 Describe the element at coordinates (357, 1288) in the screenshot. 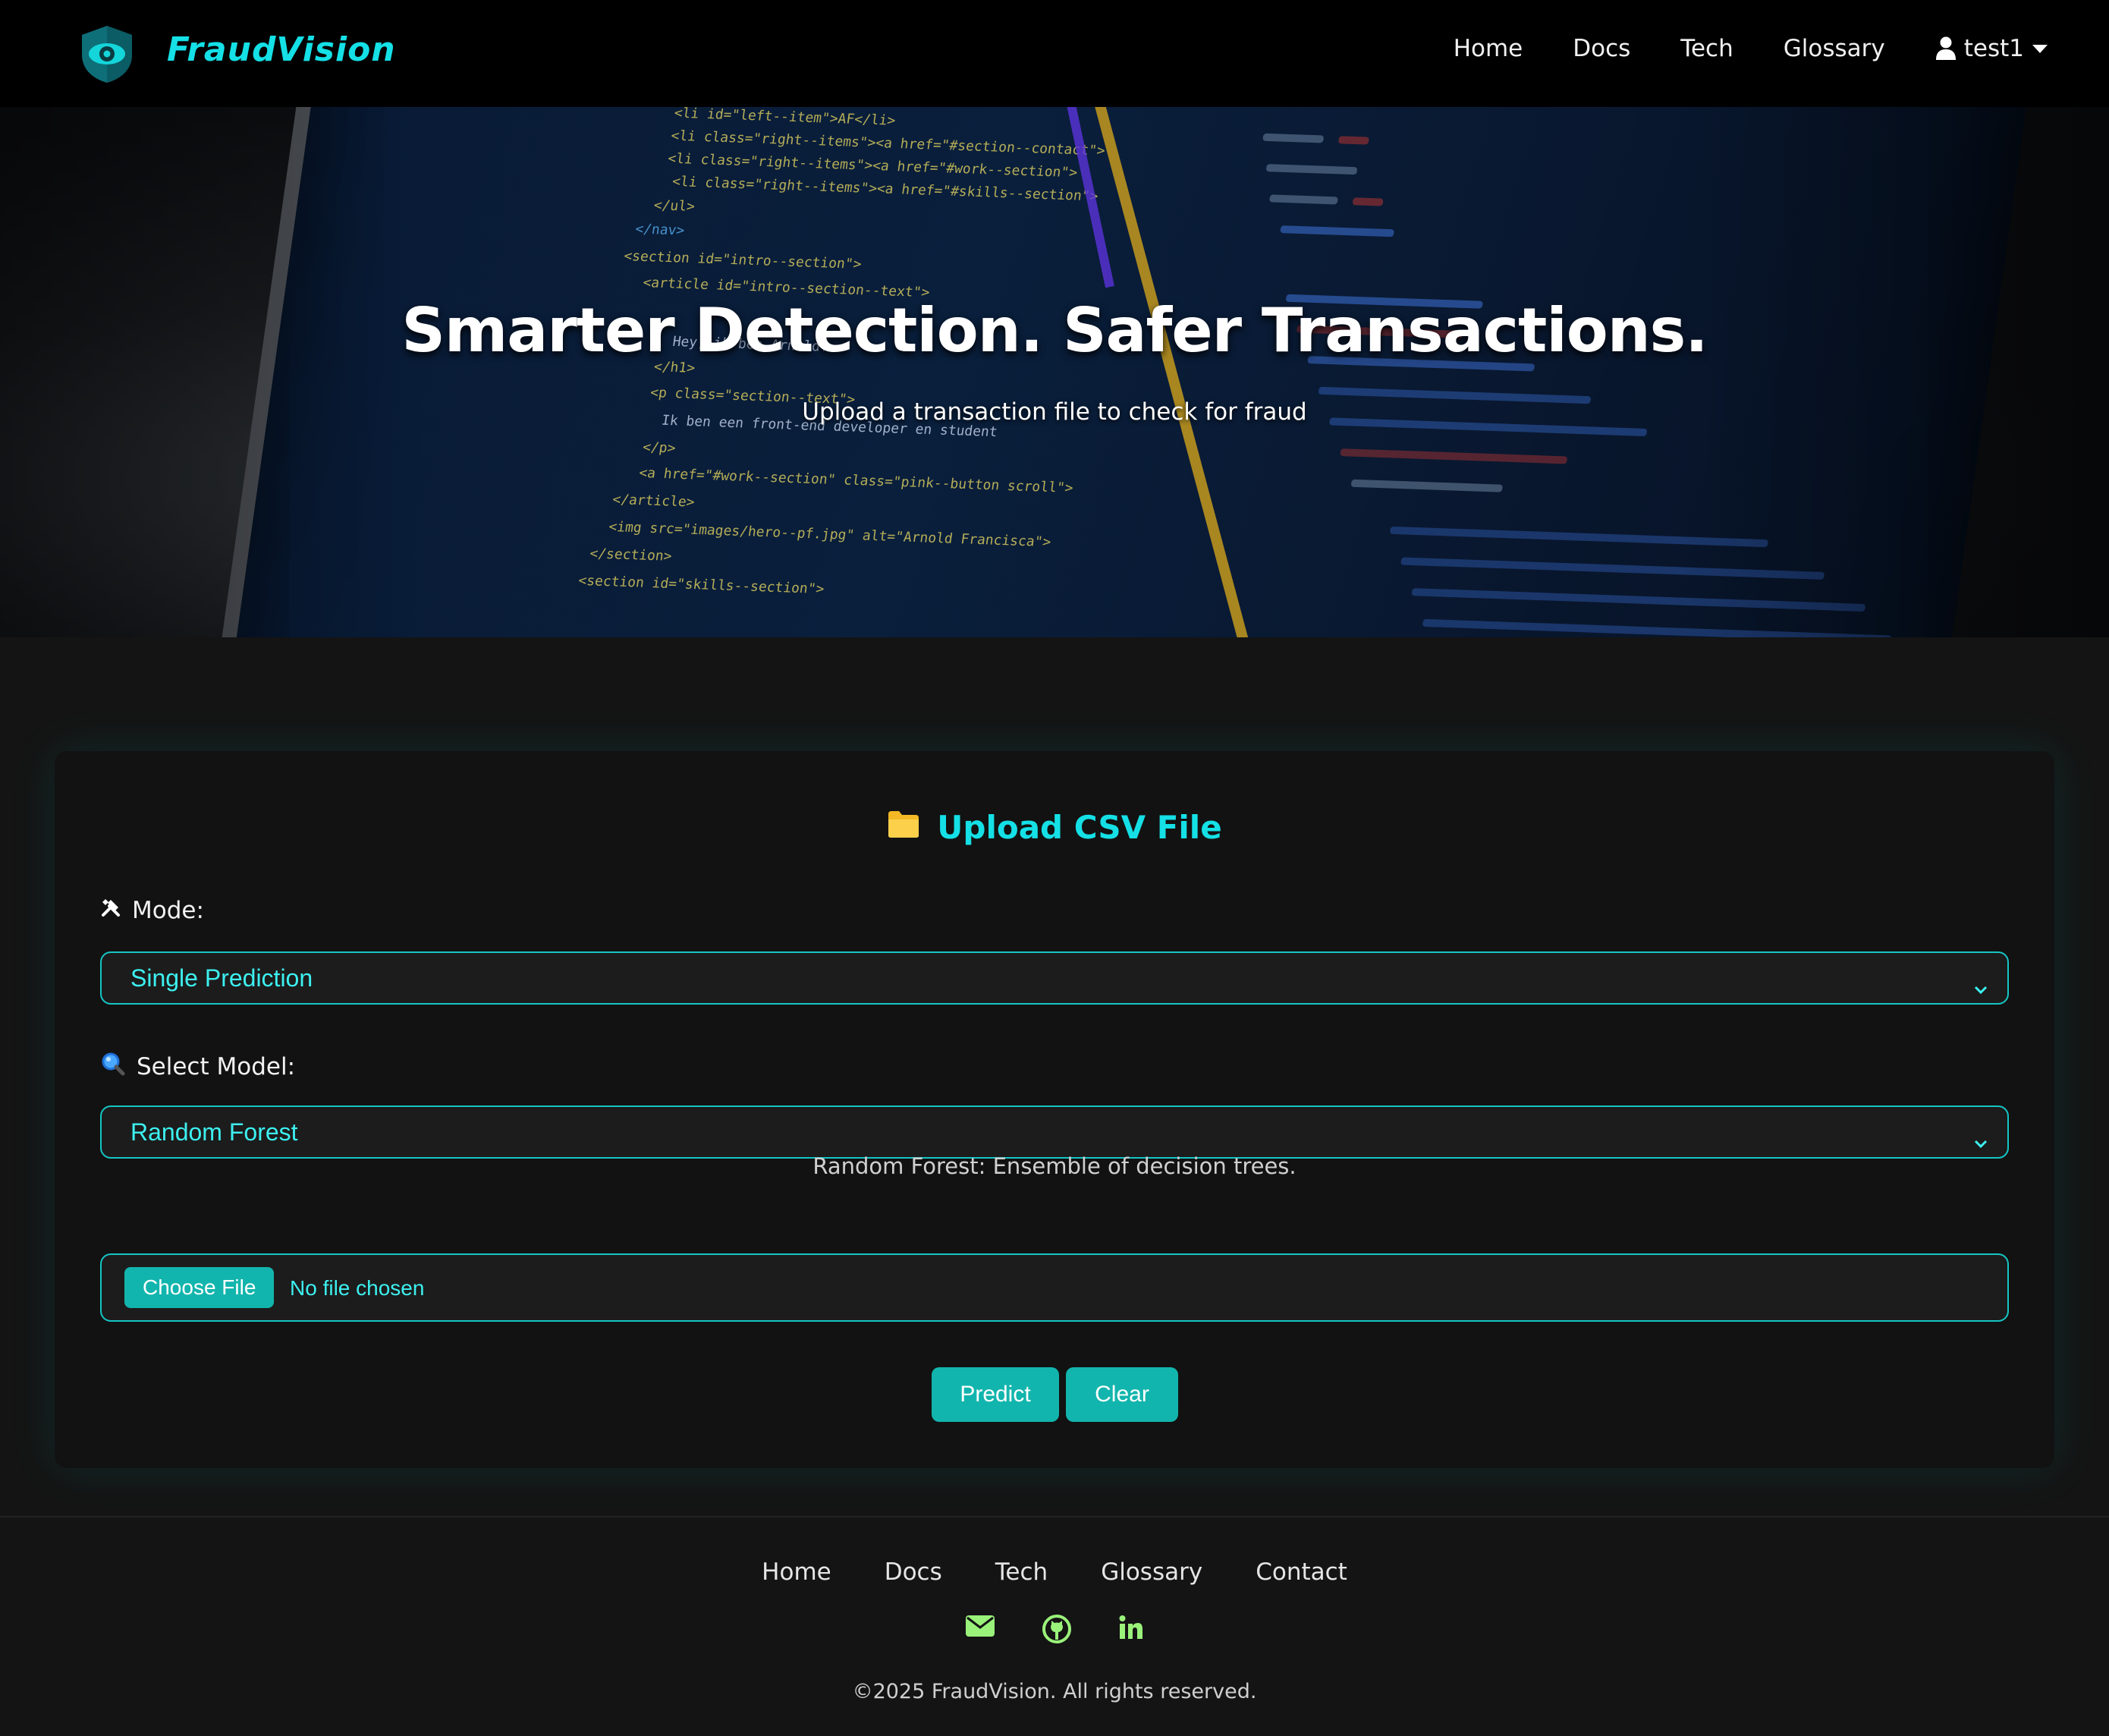

I see `file-status: No file chosen` at that location.